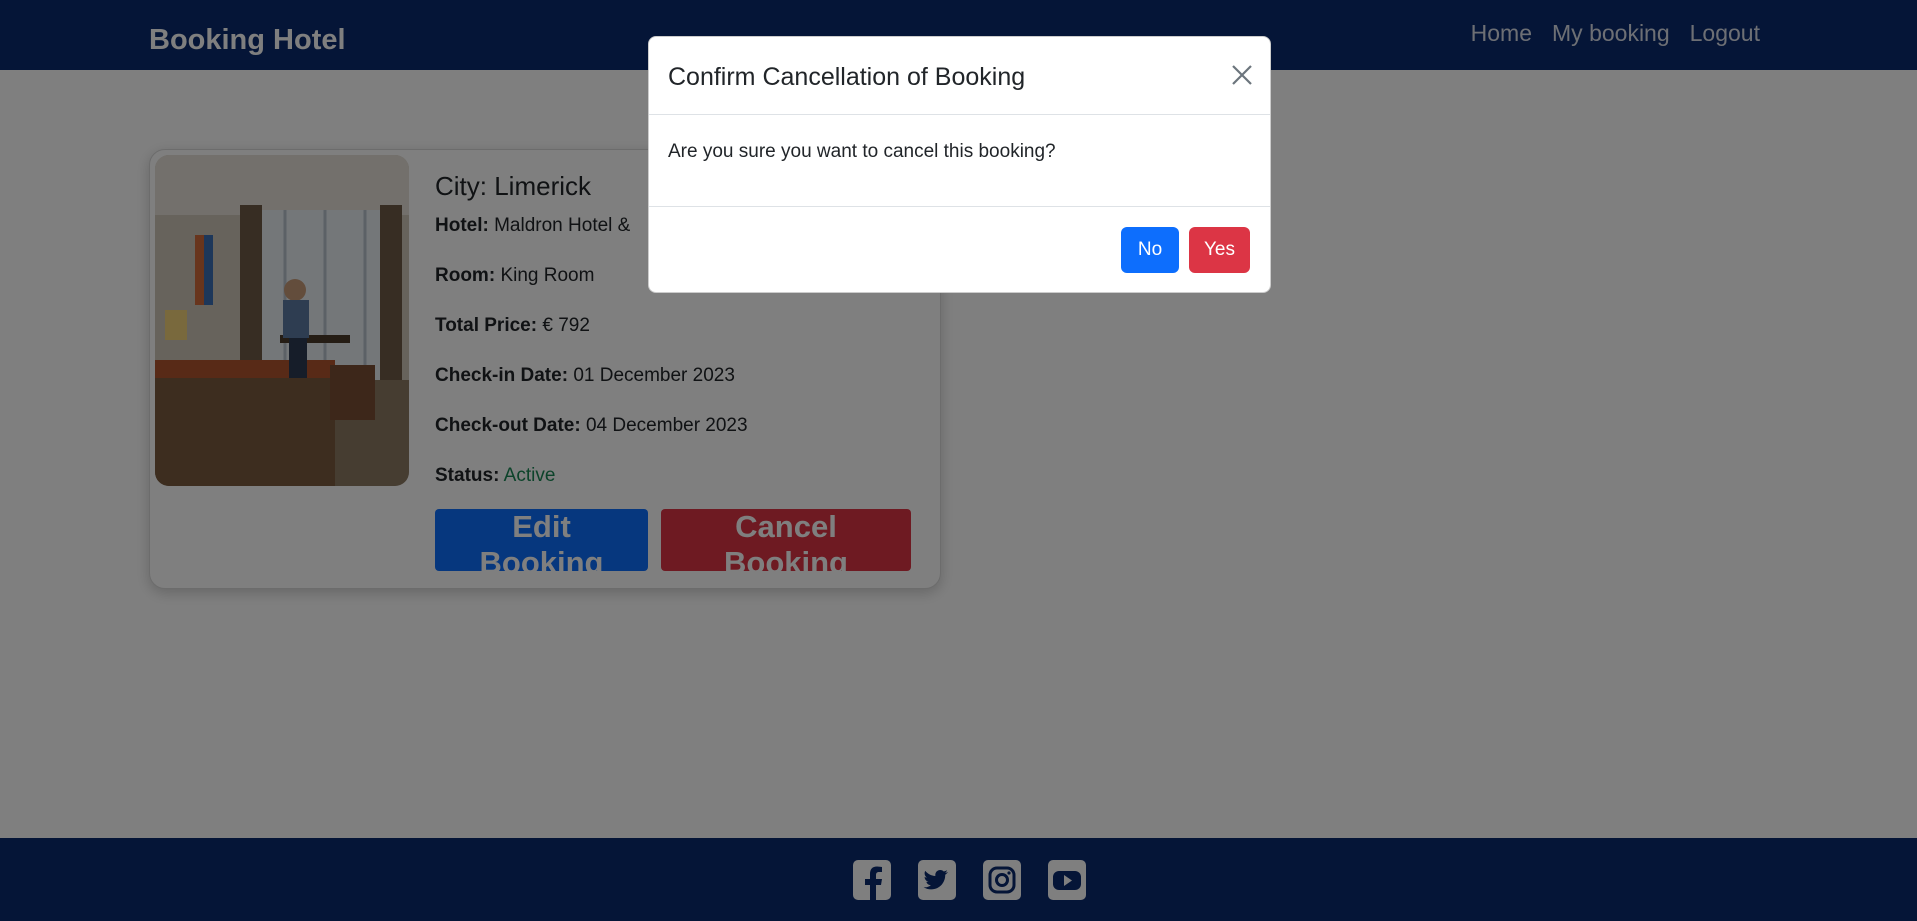  Describe the element at coordinates (847, 77) in the screenshot. I see `modal-title: Confirm Cancellation of Booking` at that location.